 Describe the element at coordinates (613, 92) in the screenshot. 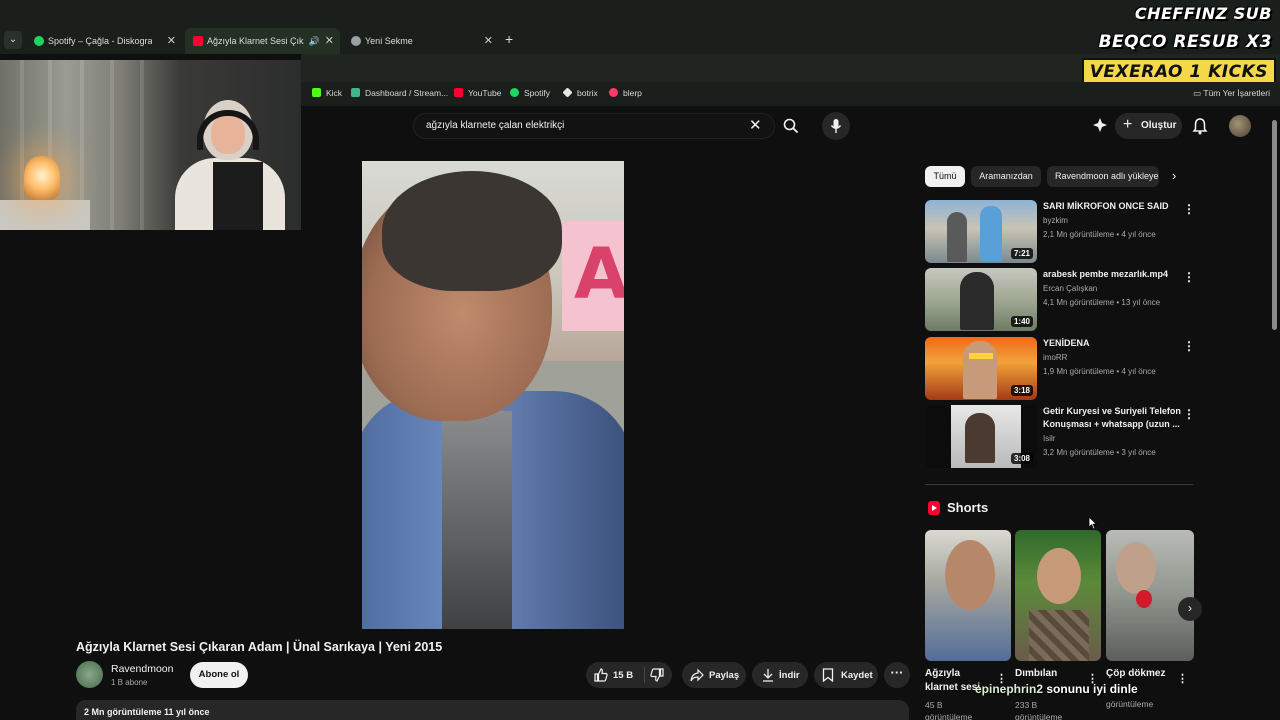

I see `blerp-icon` at that location.